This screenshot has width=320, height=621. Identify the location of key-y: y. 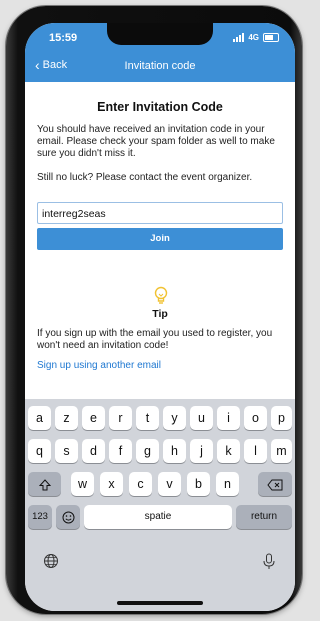
(174, 418).